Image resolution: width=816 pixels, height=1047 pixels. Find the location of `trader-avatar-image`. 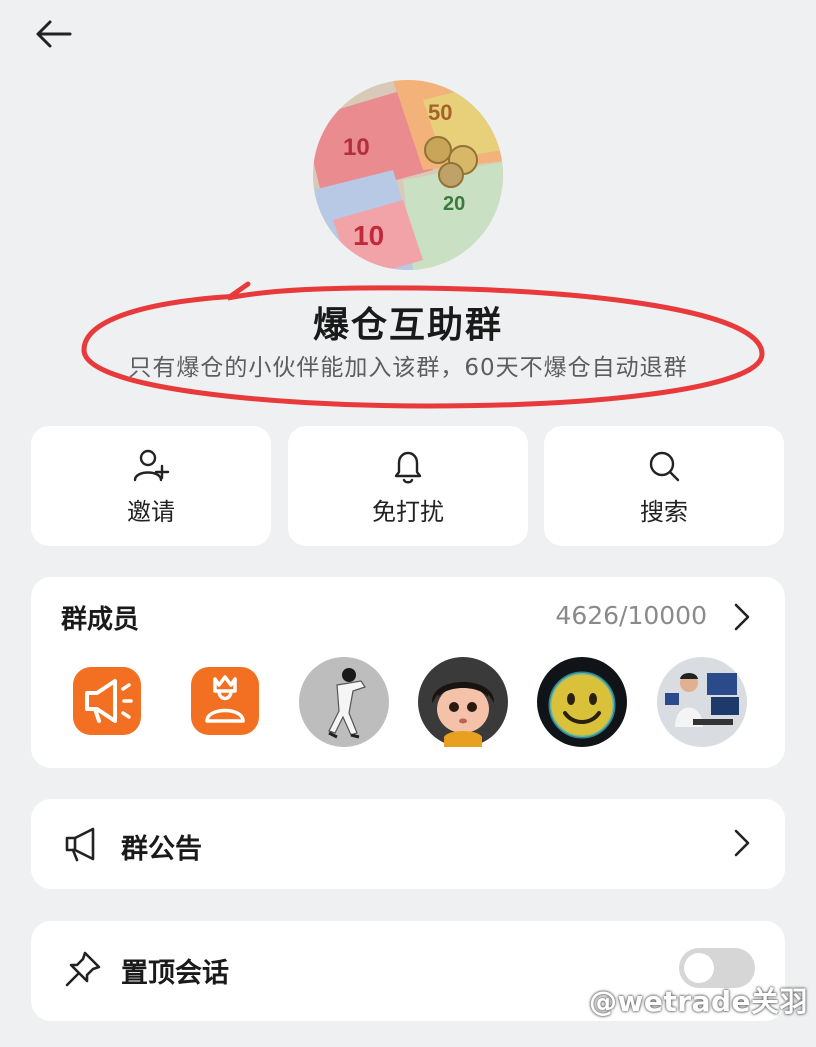

trader-avatar-image is located at coordinates (702, 702).